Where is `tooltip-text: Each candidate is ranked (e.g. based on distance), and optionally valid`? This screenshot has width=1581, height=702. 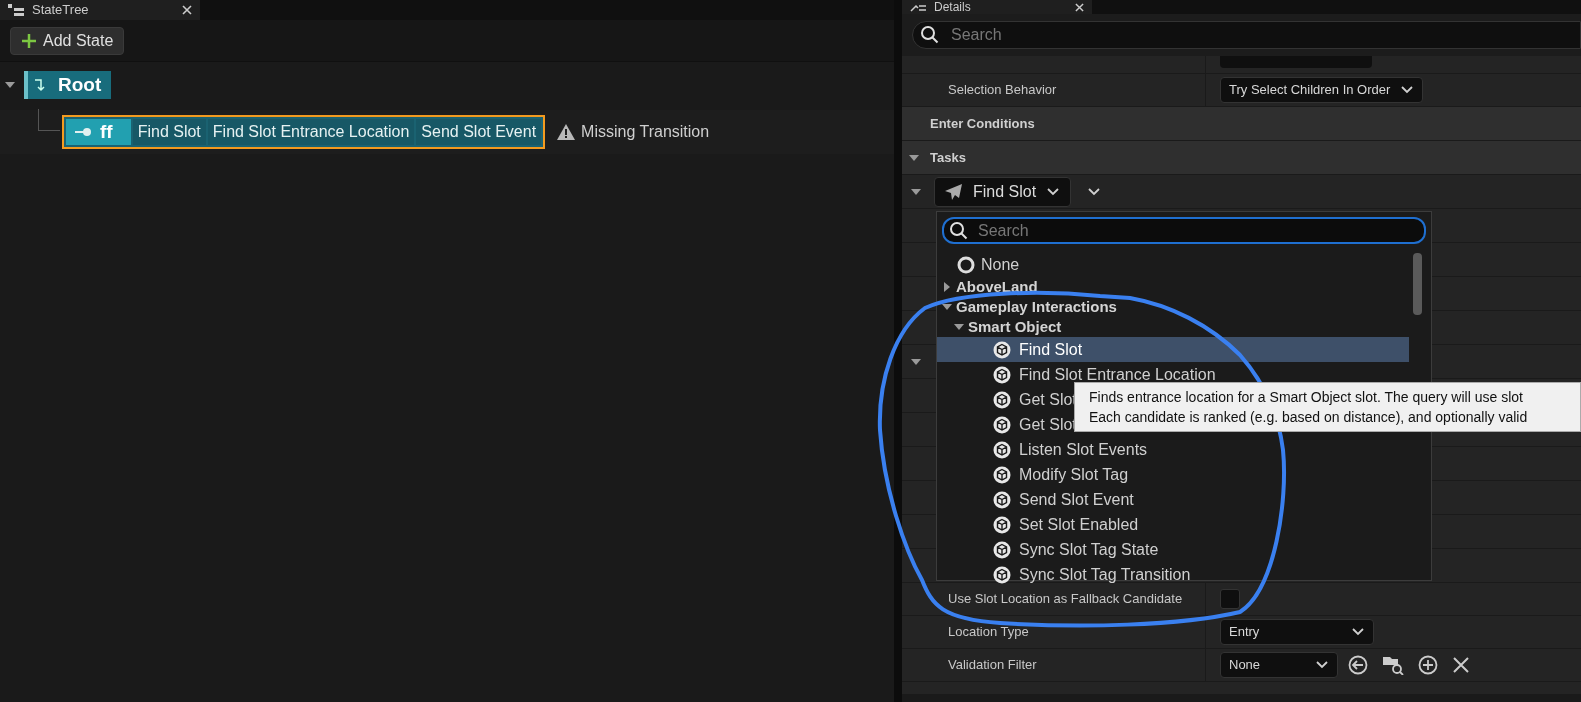
tooltip-text: Each candidate is ranked (e.g. based on distance), and optionally valid is located at coordinates (1309, 417).